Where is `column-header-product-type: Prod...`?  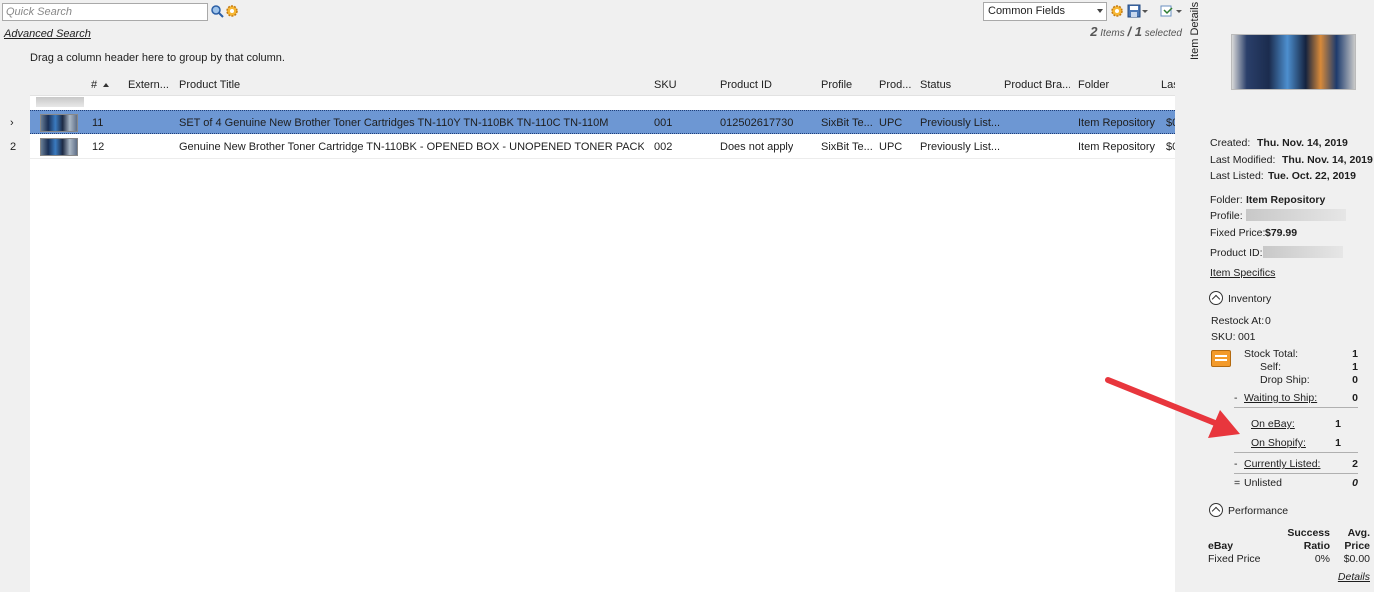
column-header-product-type: Prod... is located at coordinates (895, 85).